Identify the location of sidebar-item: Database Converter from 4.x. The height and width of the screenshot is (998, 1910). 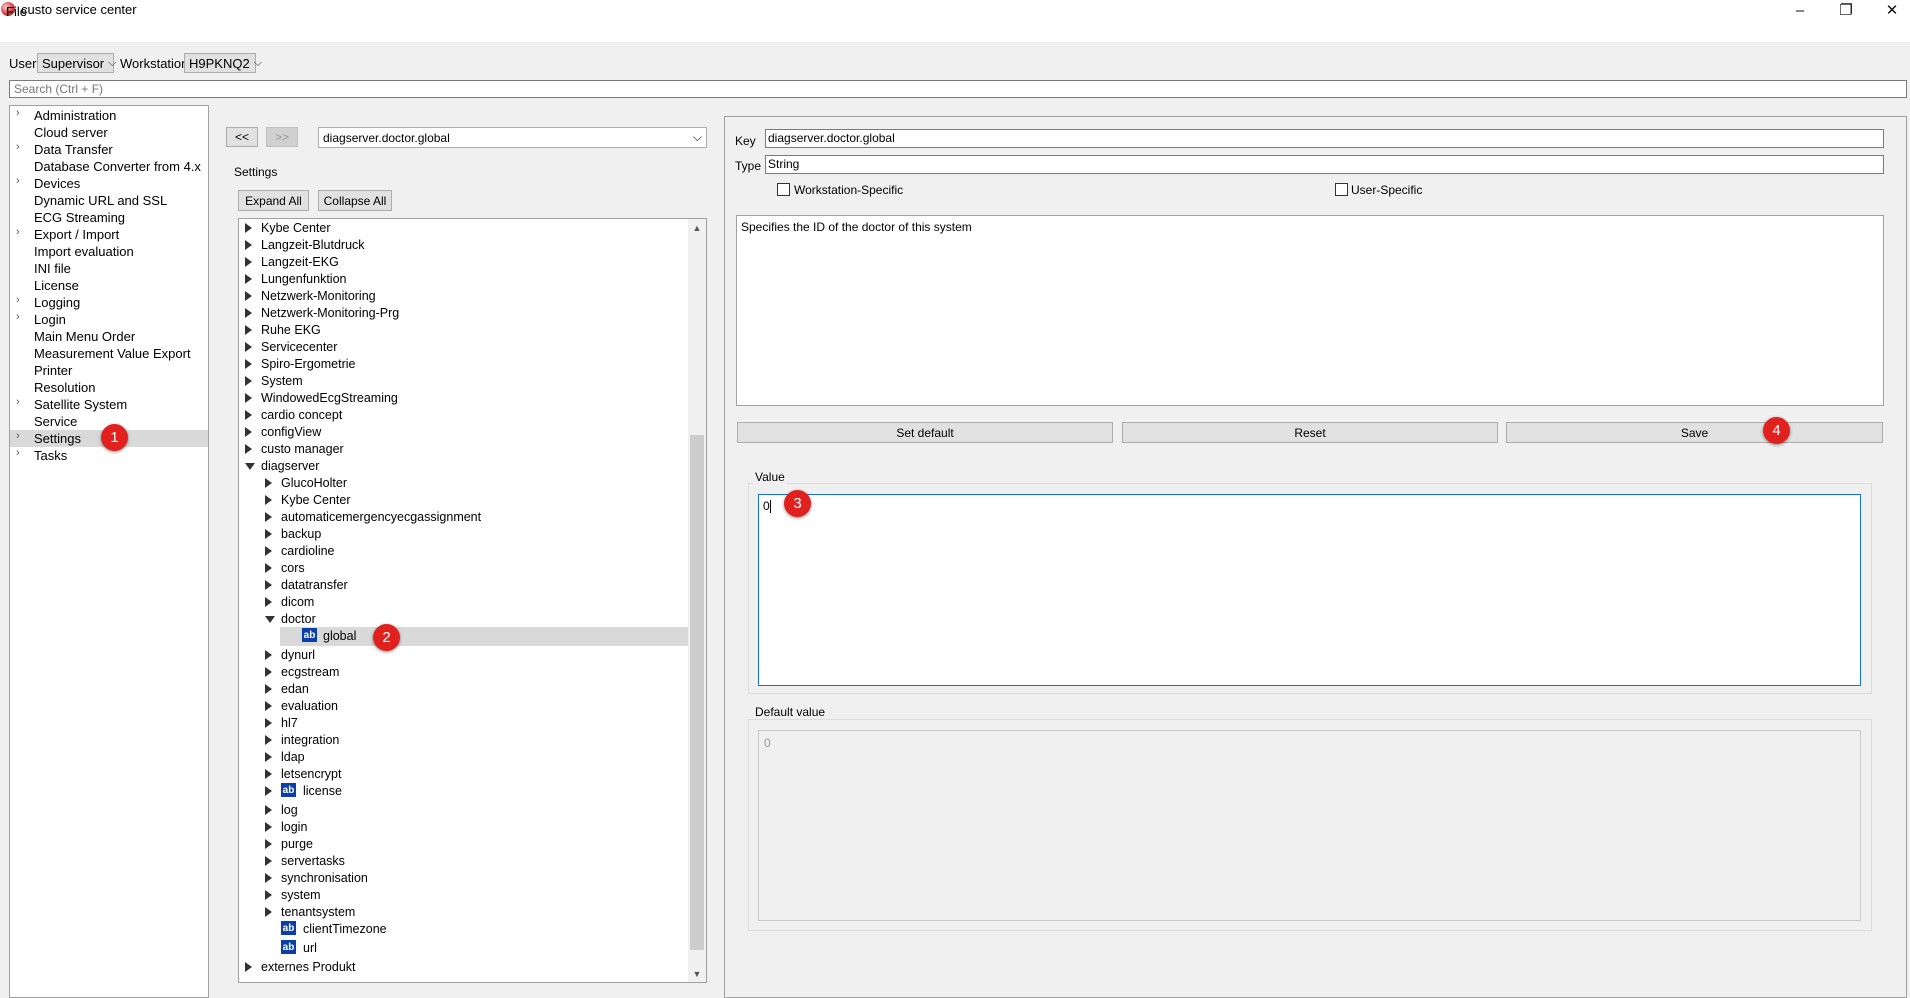
(109, 166).